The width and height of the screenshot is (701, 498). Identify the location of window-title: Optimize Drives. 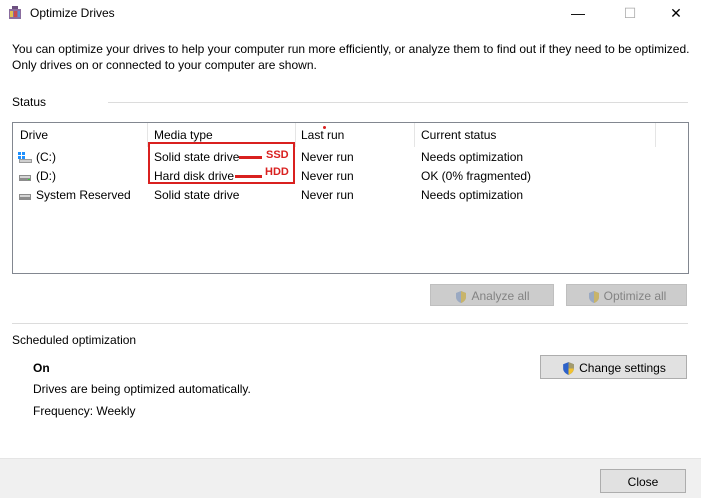
(72, 13).